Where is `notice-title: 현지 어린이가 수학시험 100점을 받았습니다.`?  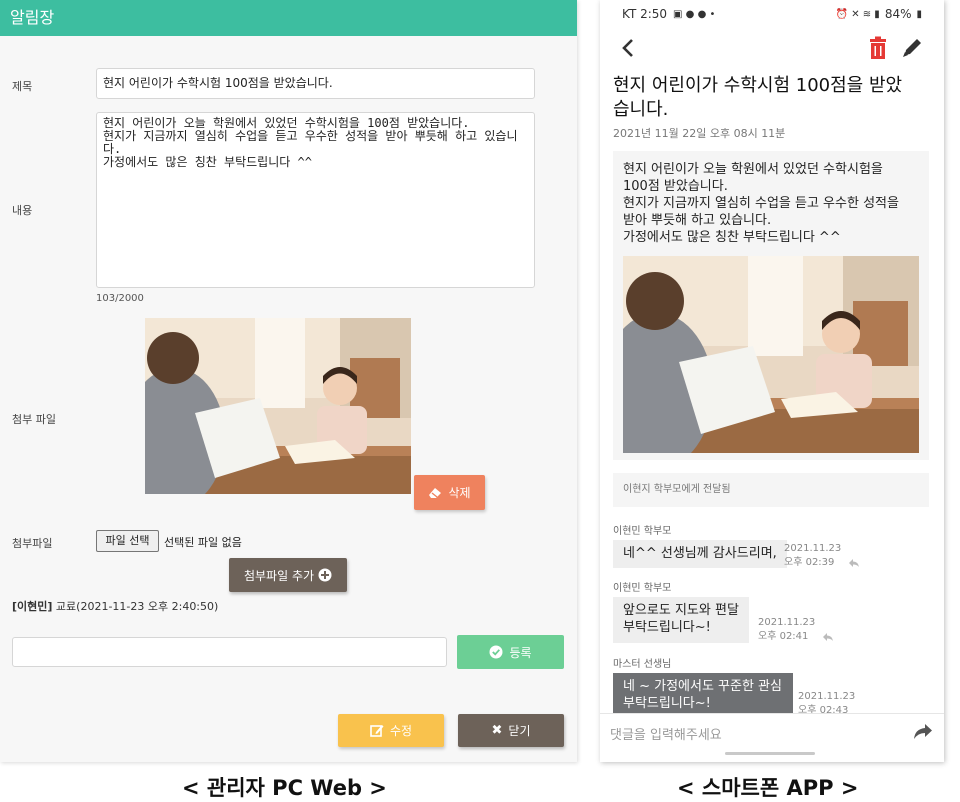 notice-title: 현지 어린이가 수학시험 100점을 받았습니다. is located at coordinates (758, 97).